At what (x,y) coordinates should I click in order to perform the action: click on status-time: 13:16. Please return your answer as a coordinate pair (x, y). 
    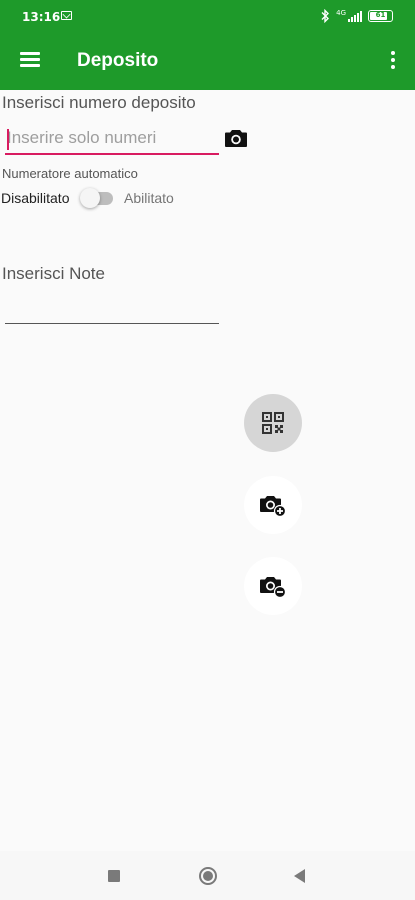
    Looking at the image, I should click on (41, 17).